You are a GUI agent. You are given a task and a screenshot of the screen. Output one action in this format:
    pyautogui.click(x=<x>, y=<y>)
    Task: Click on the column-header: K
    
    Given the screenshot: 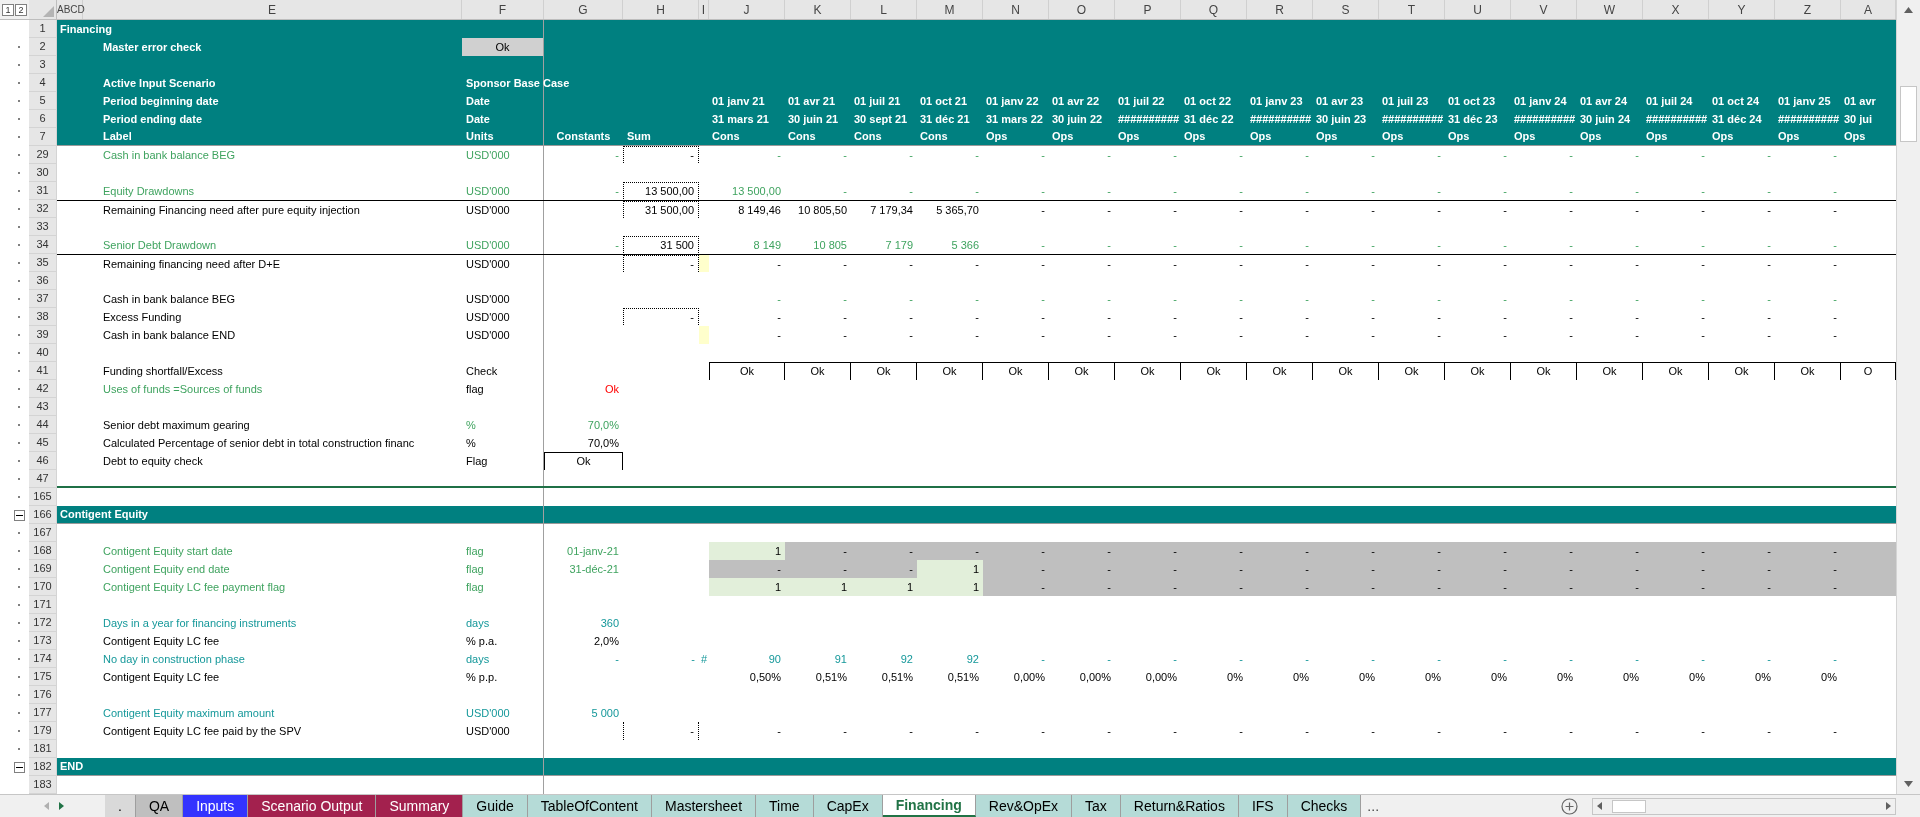 What is the action you would take?
    pyautogui.click(x=817, y=9)
    